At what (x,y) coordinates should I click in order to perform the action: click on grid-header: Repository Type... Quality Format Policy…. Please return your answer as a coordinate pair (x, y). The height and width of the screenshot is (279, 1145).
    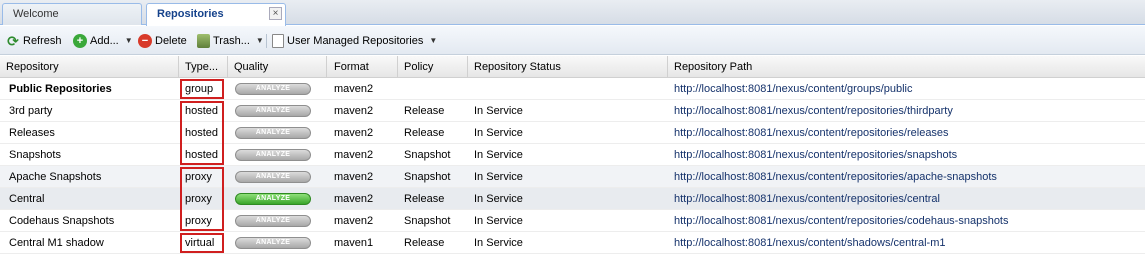
    Looking at the image, I should click on (572, 67).